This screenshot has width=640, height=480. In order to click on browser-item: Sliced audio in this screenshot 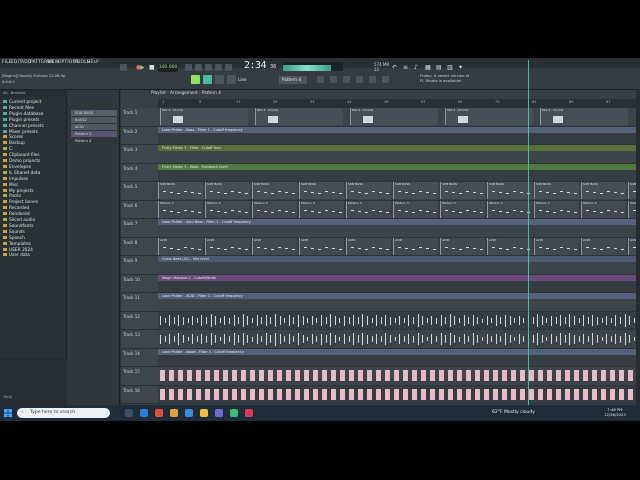, I will do `click(19, 220)`.